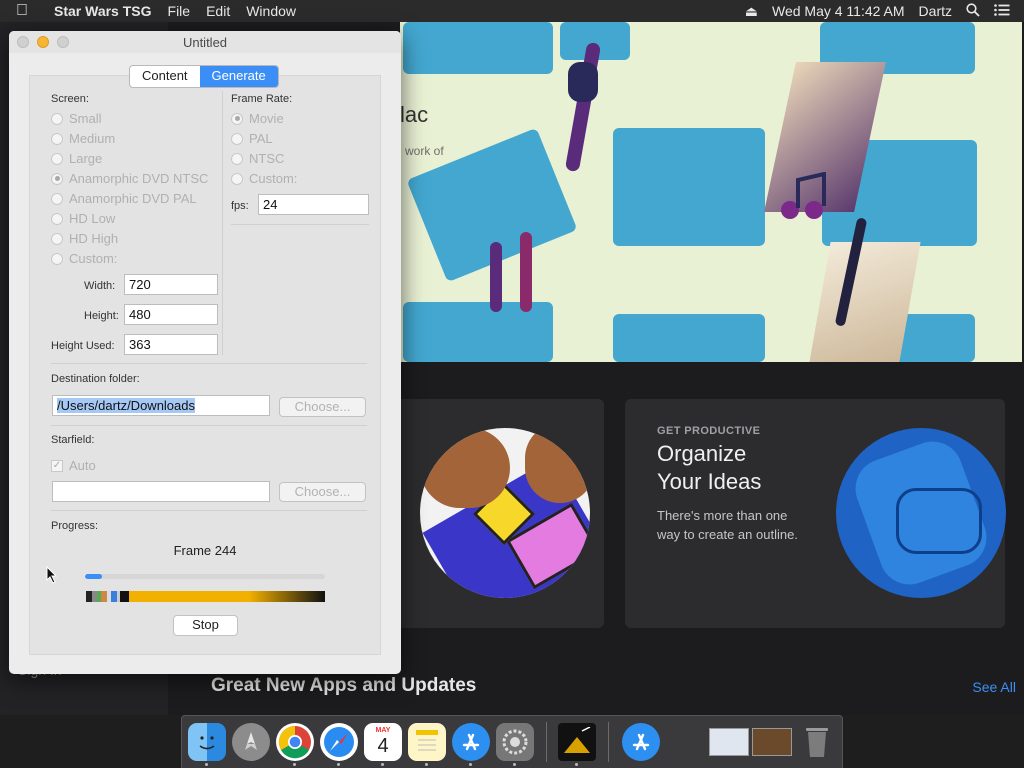 The image size is (1024, 768). I want to click on group-divider, so click(222, 223).